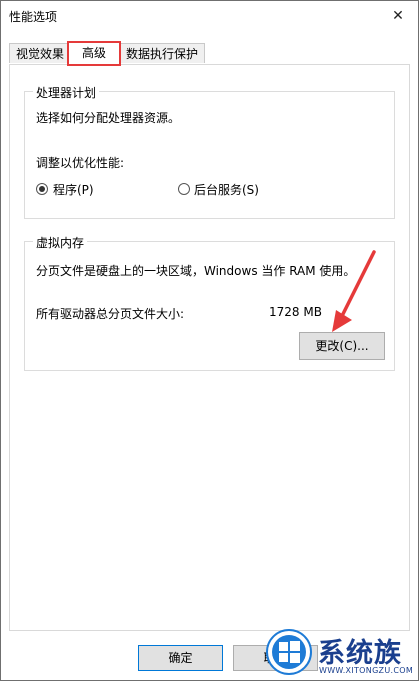  What do you see at coordinates (289, 652) in the screenshot?
I see `windows-logo-icon` at bounding box center [289, 652].